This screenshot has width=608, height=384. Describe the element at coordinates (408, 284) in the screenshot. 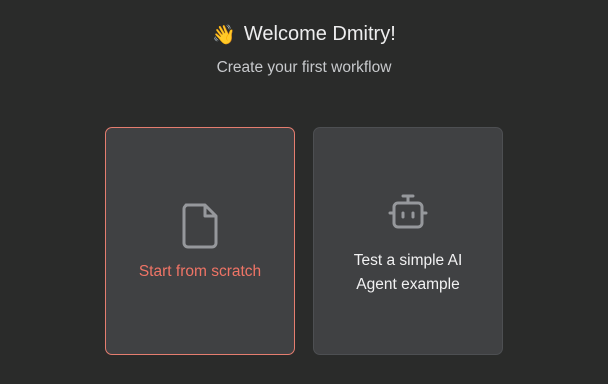

I see `ai-agent-label-line2: Agent example` at that location.